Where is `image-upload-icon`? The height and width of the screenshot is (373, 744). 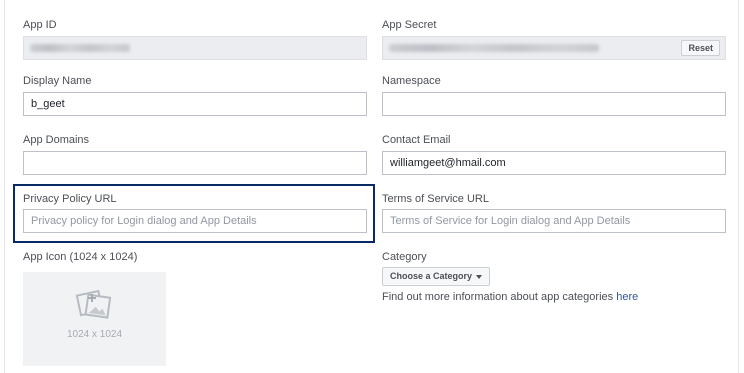
image-upload-icon is located at coordinates (93, 304).